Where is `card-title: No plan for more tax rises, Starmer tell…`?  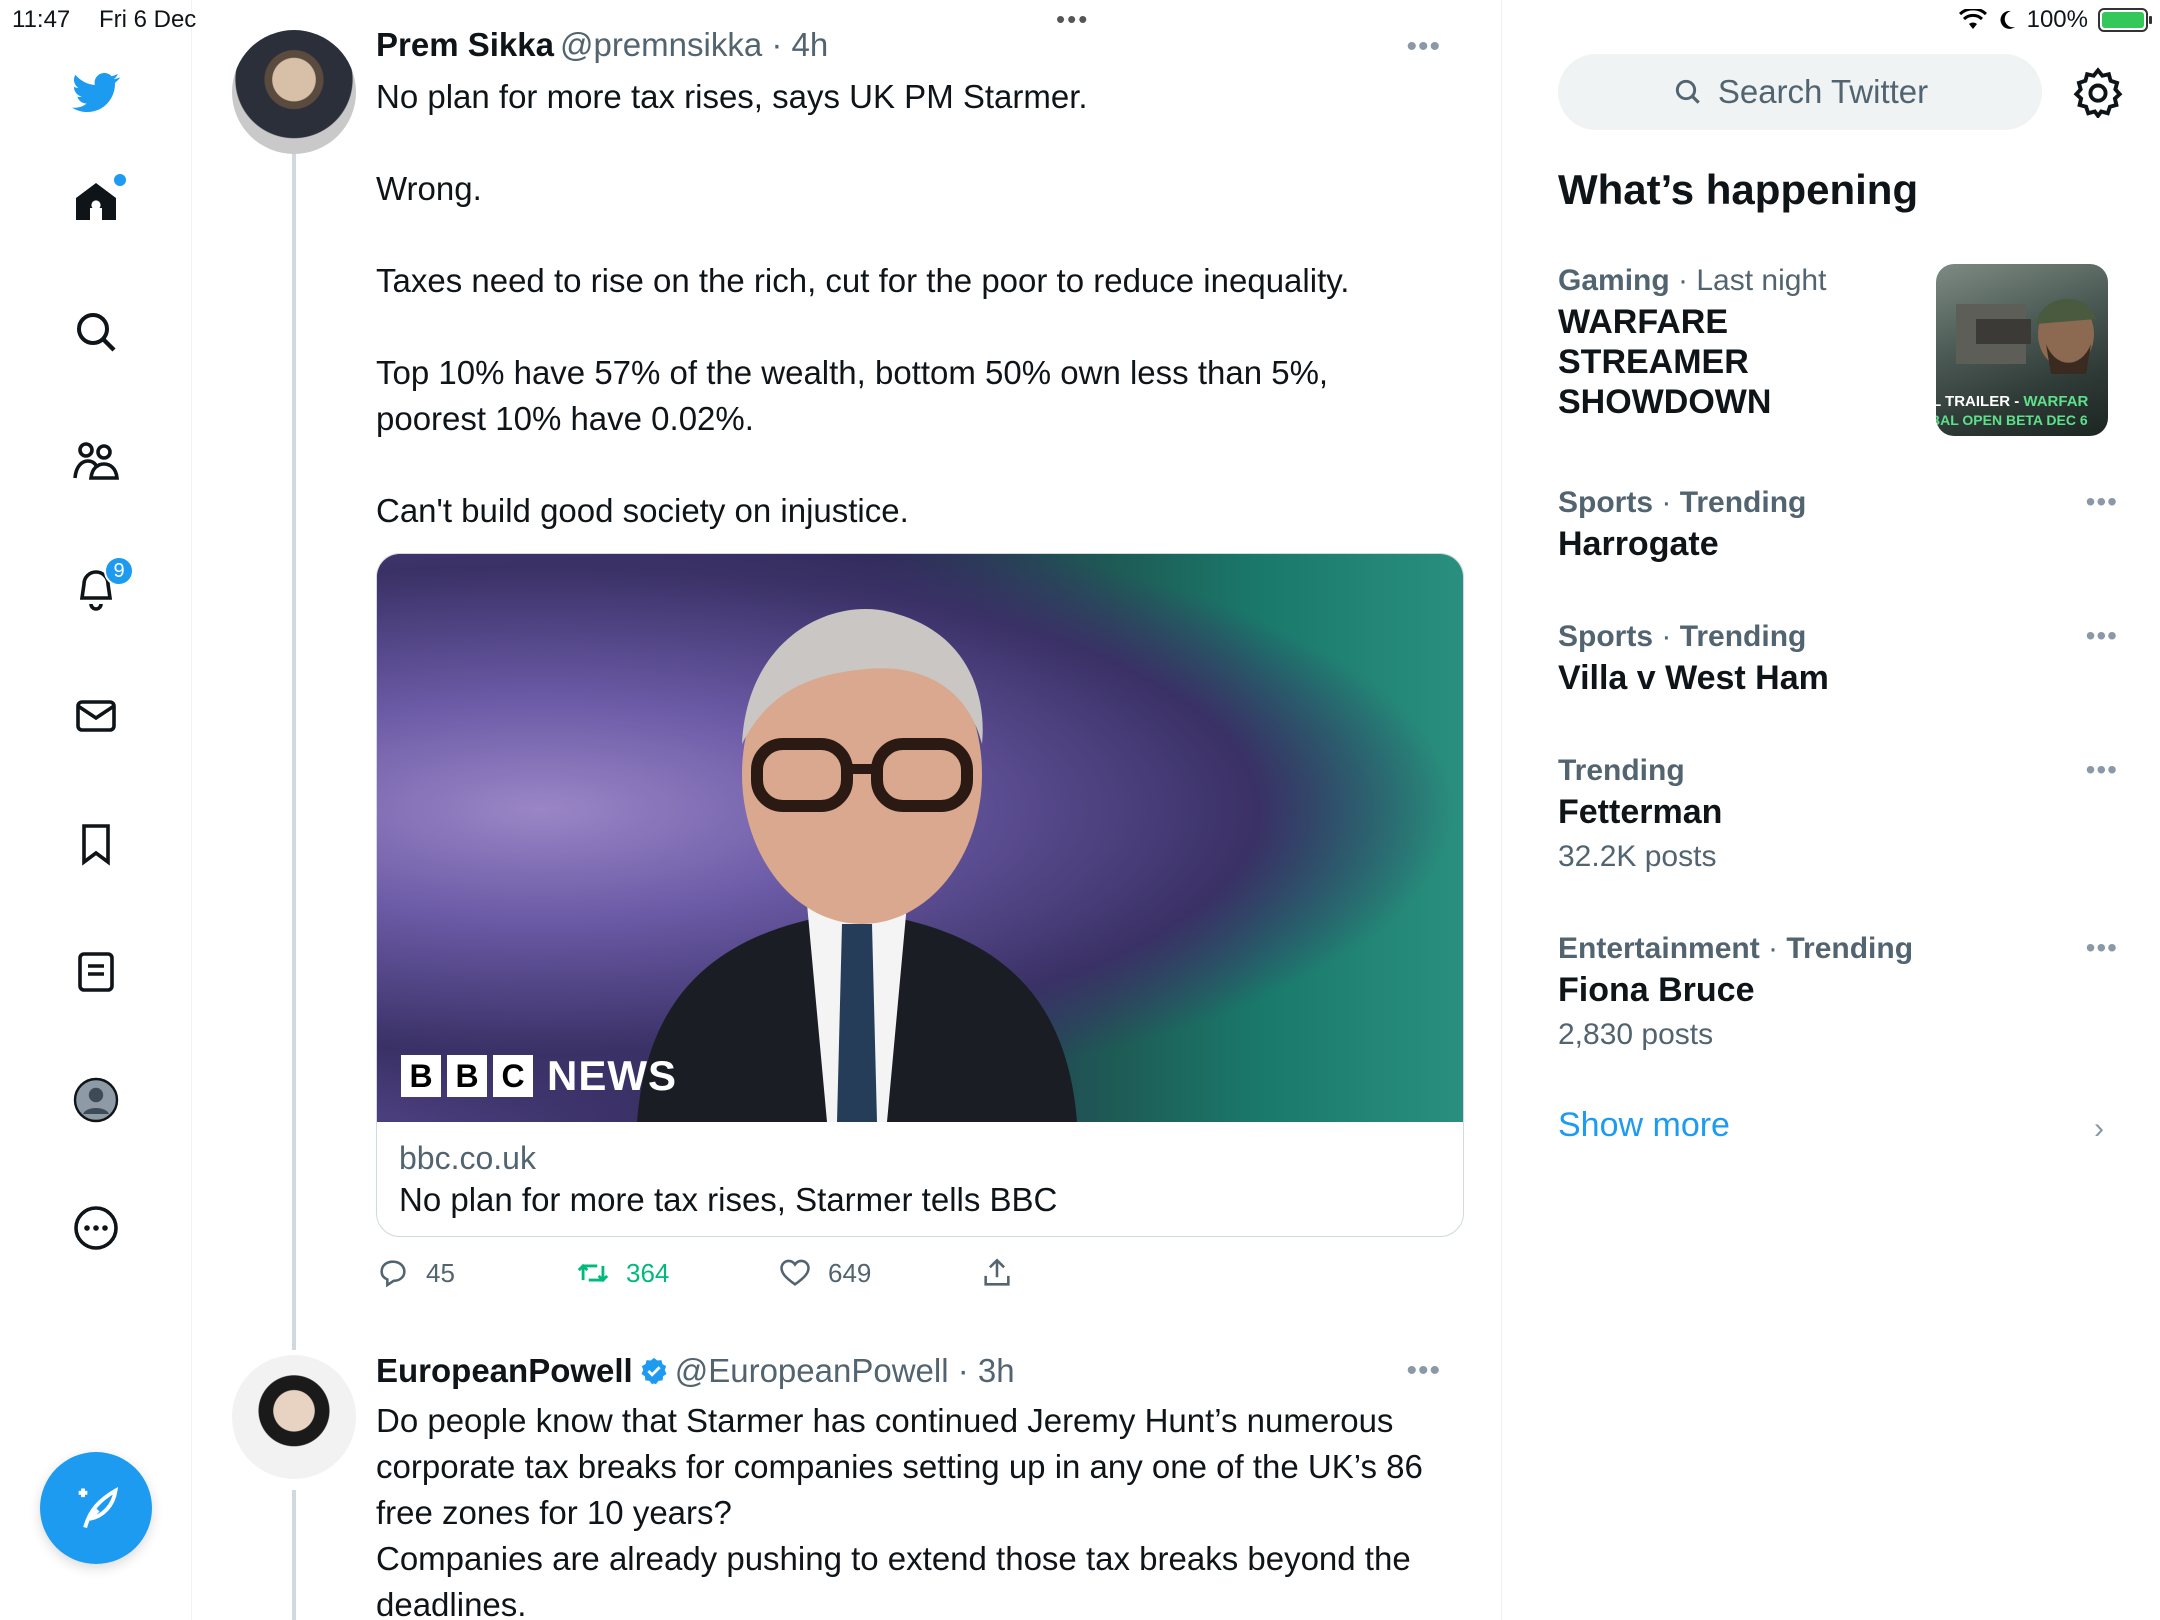 card-title: No plan for more tax rises, Starmer tell… is located at coordinates (728, 1199).